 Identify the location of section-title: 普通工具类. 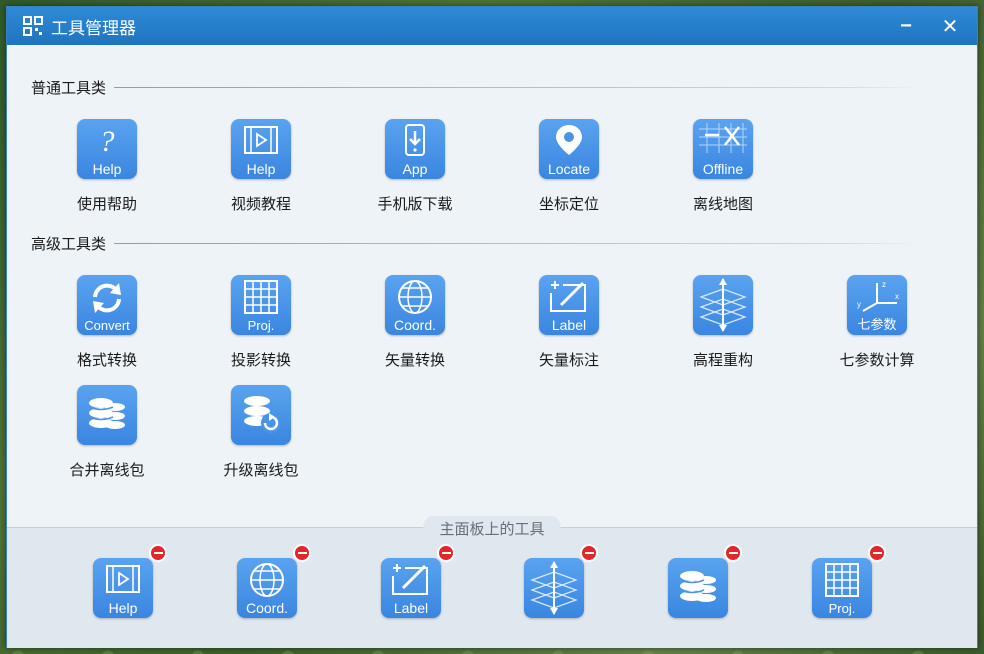
(69, 88).